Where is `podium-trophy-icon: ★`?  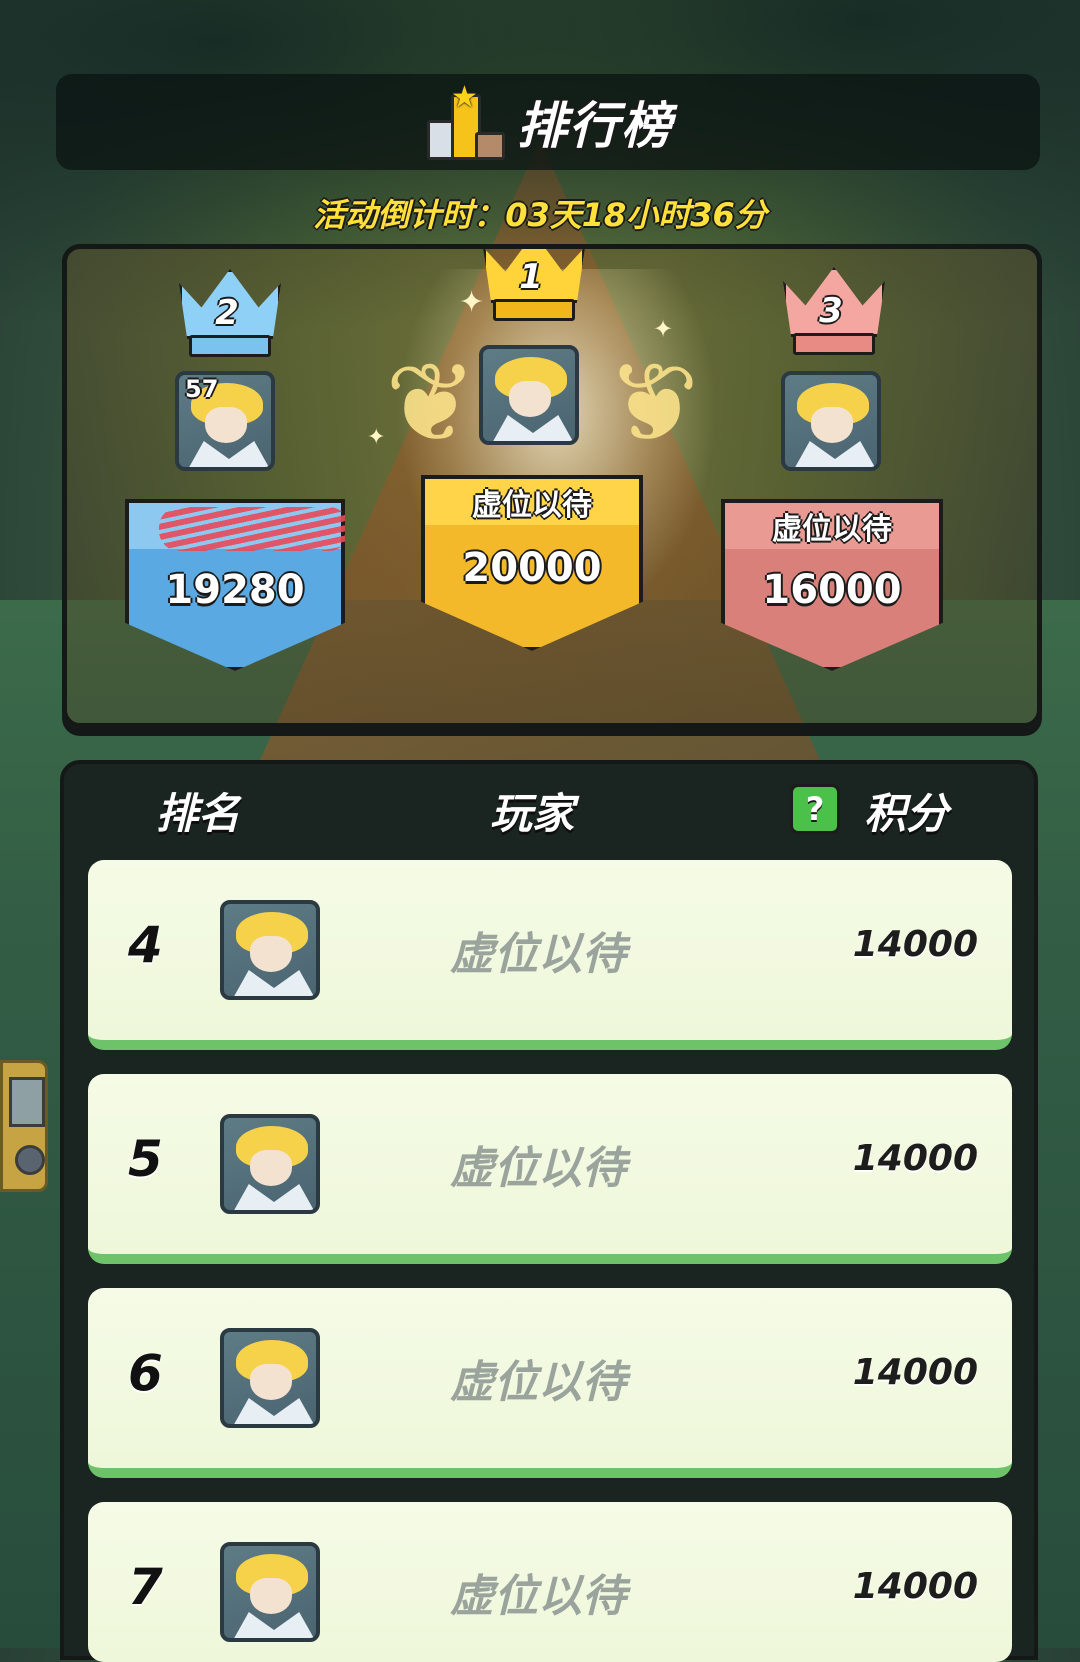
podium-trophy-icon: ★ is located at coordinates (464, 120).